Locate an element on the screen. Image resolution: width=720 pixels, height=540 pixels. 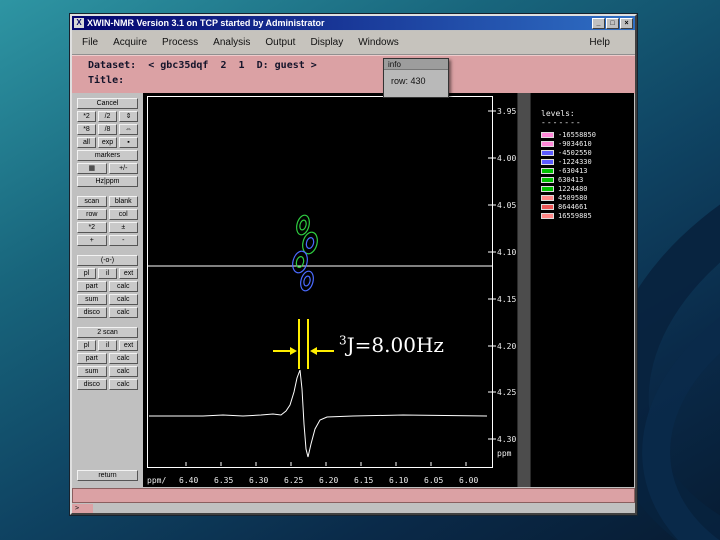
tool-button-icon: - is located at coordinates (123, 240).